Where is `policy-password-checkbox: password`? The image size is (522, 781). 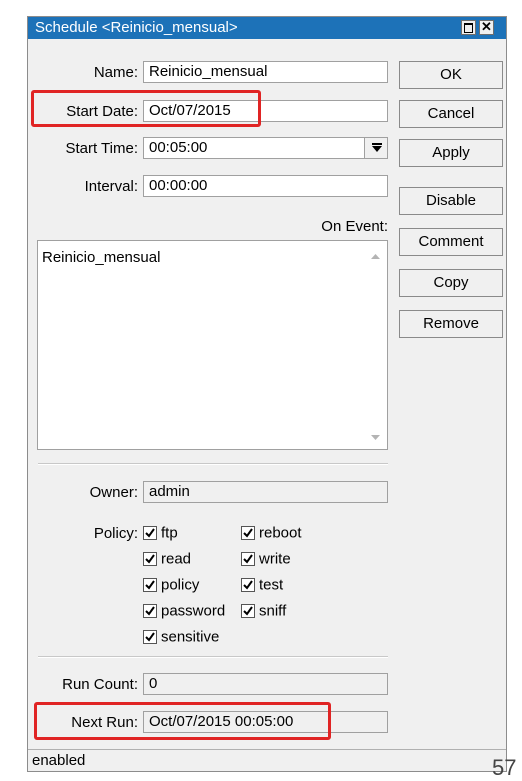
policy-password-checkbox: password is located at coordinates (184, 611).